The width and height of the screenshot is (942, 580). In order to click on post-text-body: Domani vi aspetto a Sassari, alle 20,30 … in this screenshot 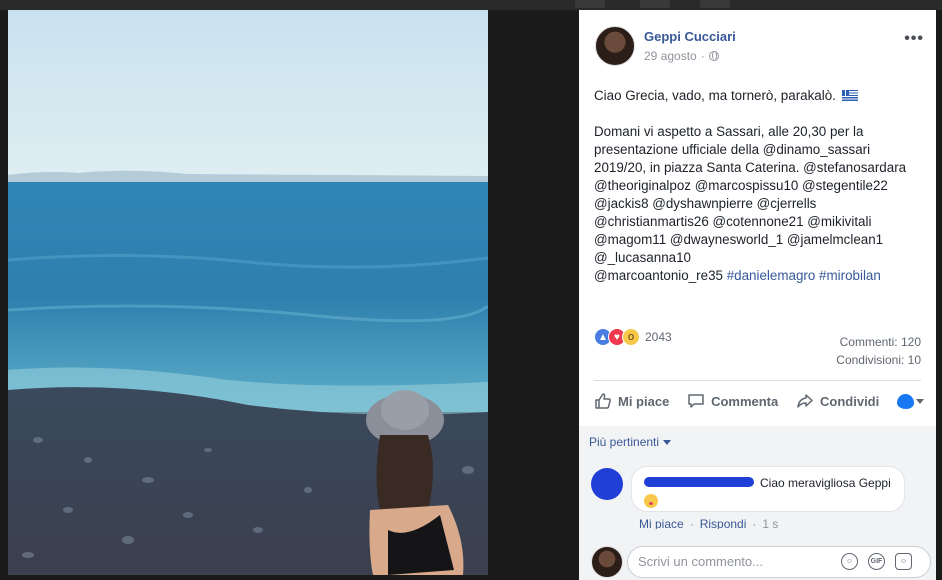, I will do `click(759, 204)`.